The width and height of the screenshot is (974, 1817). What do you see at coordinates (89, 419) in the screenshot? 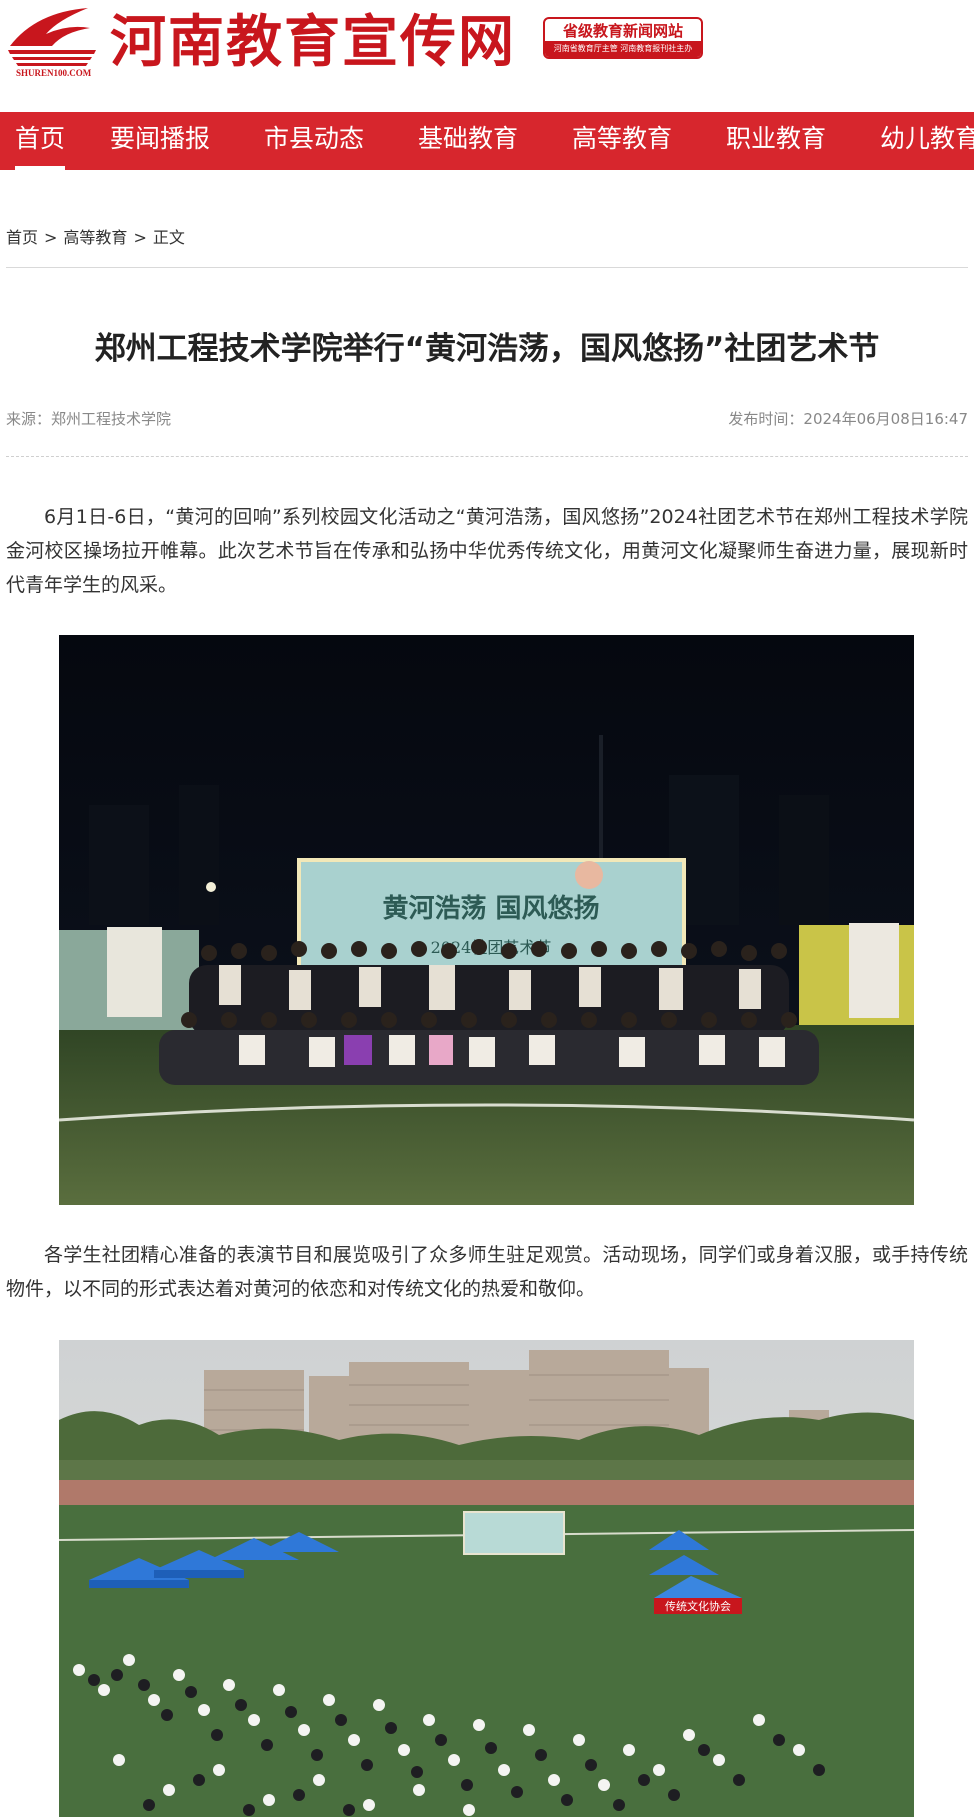
I see `article-source: 来源：郑州工程技术学院` at bounding box center [89, 419].